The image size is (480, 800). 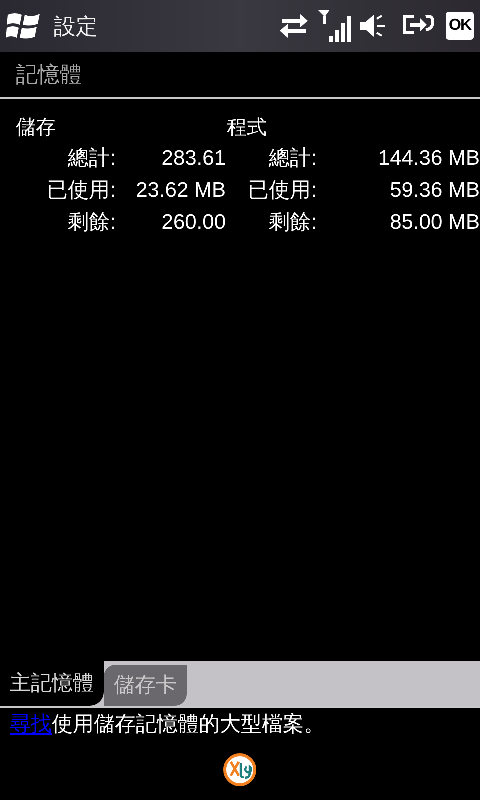 What do you see at coordinates (193, 159) in the screenshot?
I see `stat-value: 283.61` at bounding box center [193, 159].